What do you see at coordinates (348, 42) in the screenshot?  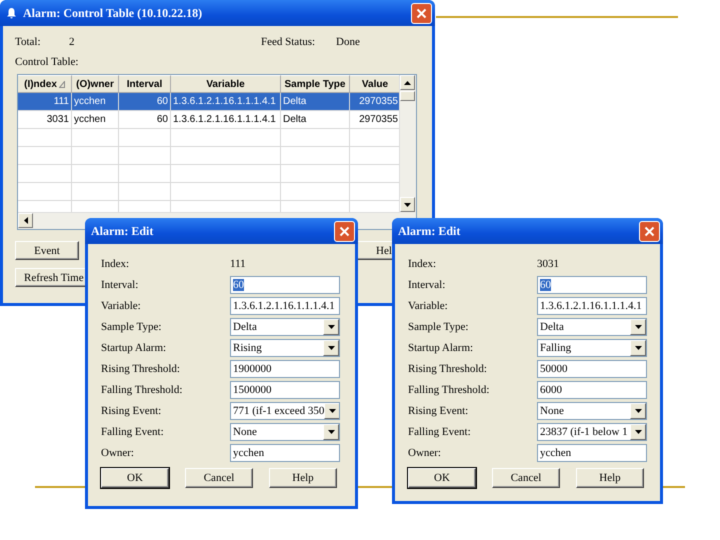 I see `feed-status-value: Done` at bounding box center [348, 42].